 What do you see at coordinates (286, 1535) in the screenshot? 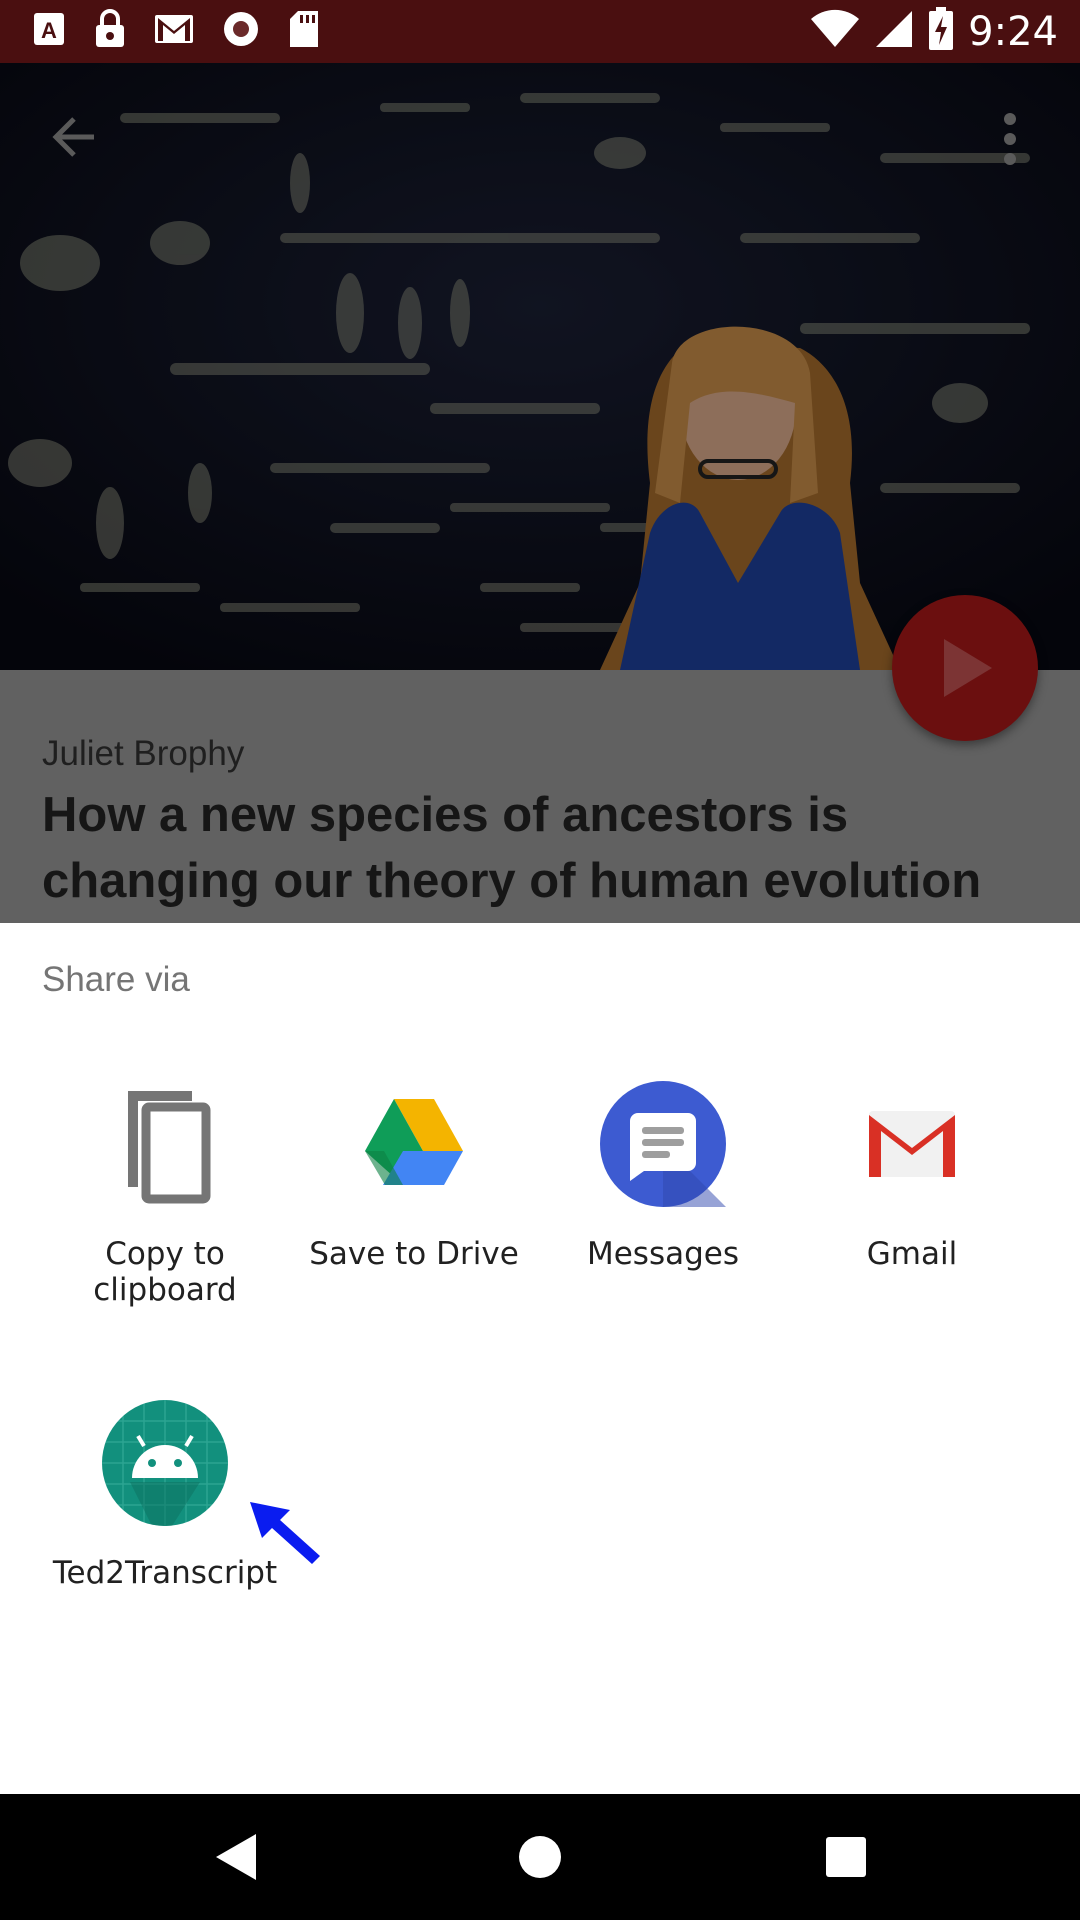
I see `annotation-arrow-icon` at bounding box center [286, 1535].